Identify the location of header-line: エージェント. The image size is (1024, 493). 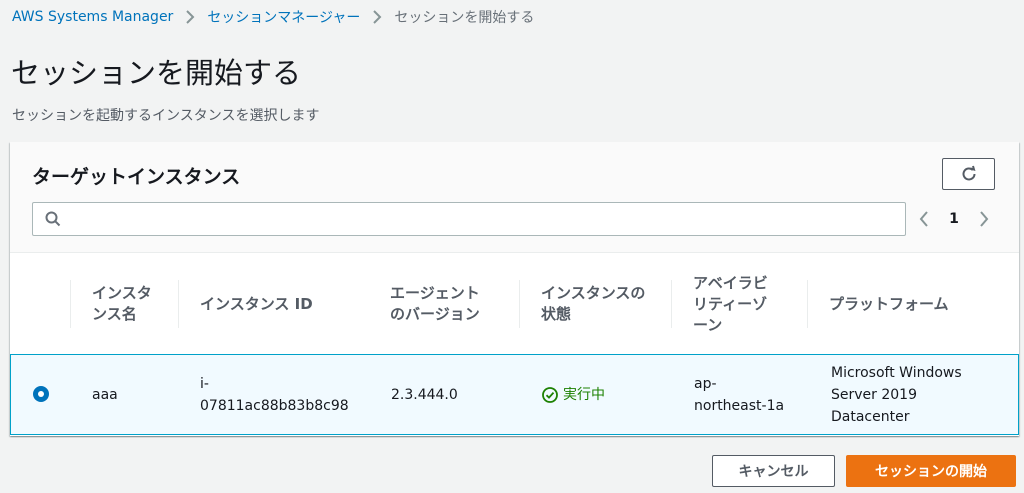
(435, 293).